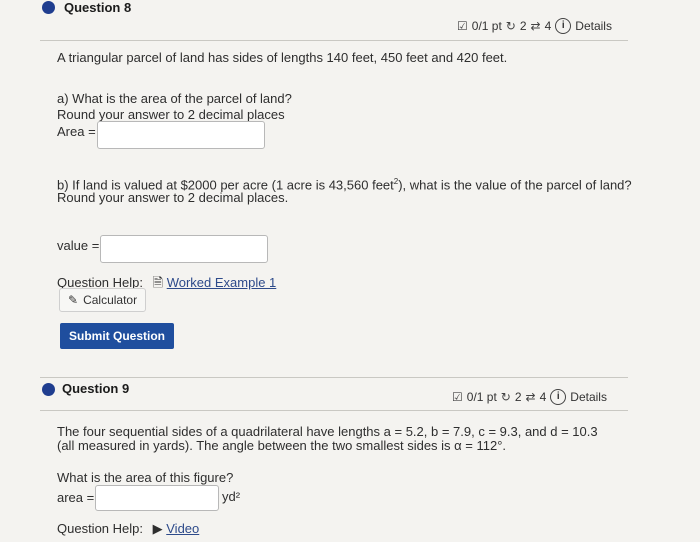  I want to click on worked-example-link: Worked Example 1, so click(222, 282).